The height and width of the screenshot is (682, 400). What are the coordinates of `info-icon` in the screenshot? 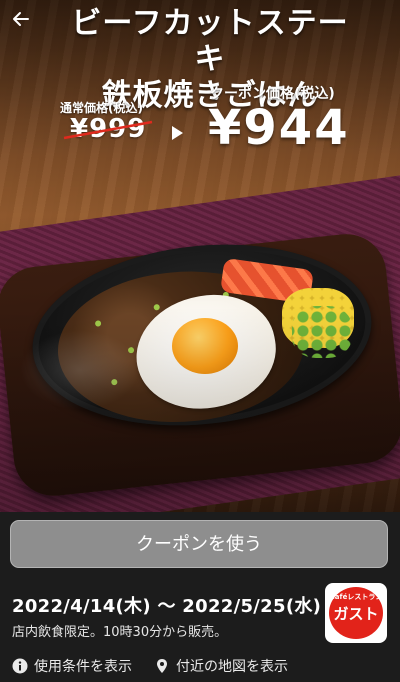 It's located at (20, 666).